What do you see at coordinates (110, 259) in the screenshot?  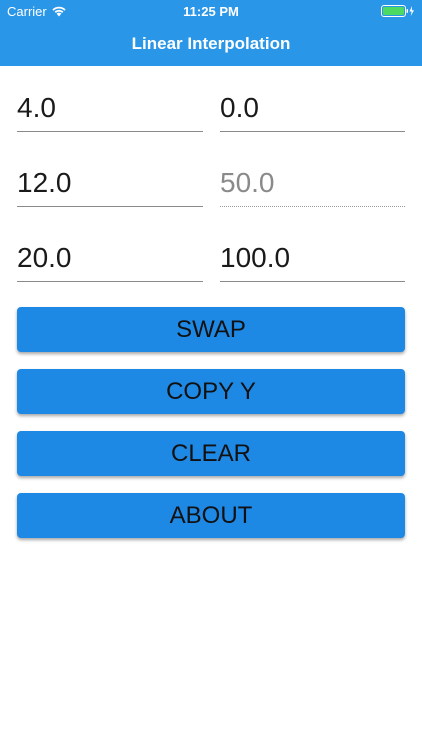 I see `x2-input: 20.0` at bounding box center [110, 259].